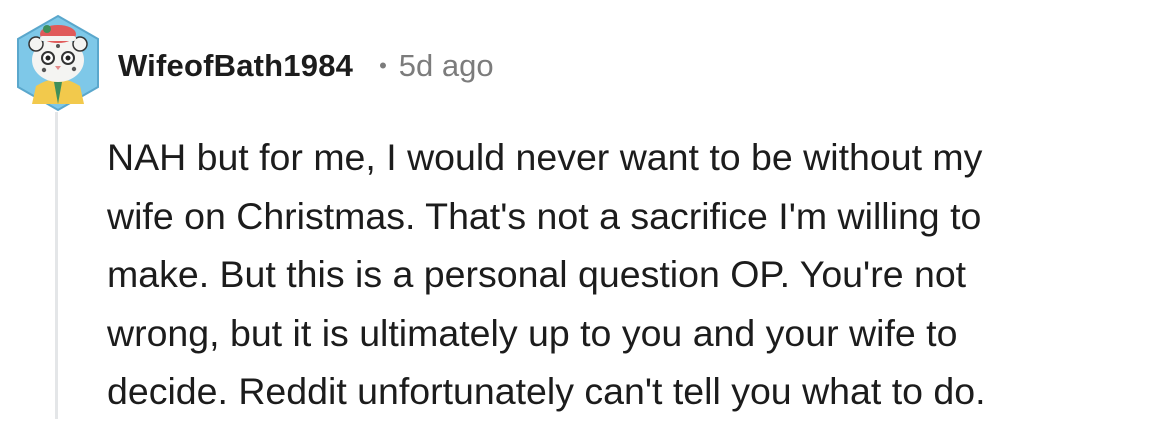 The height and width of the screenshot is (421, 1163). I want to click on thread-line, so click(56, 265).